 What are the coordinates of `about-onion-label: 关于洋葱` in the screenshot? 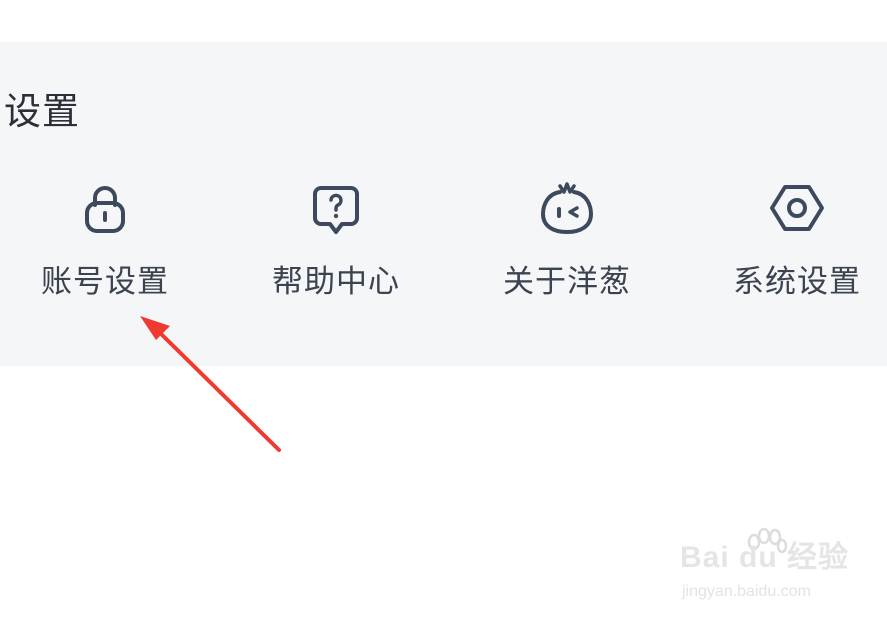 It's located at (567, 282).